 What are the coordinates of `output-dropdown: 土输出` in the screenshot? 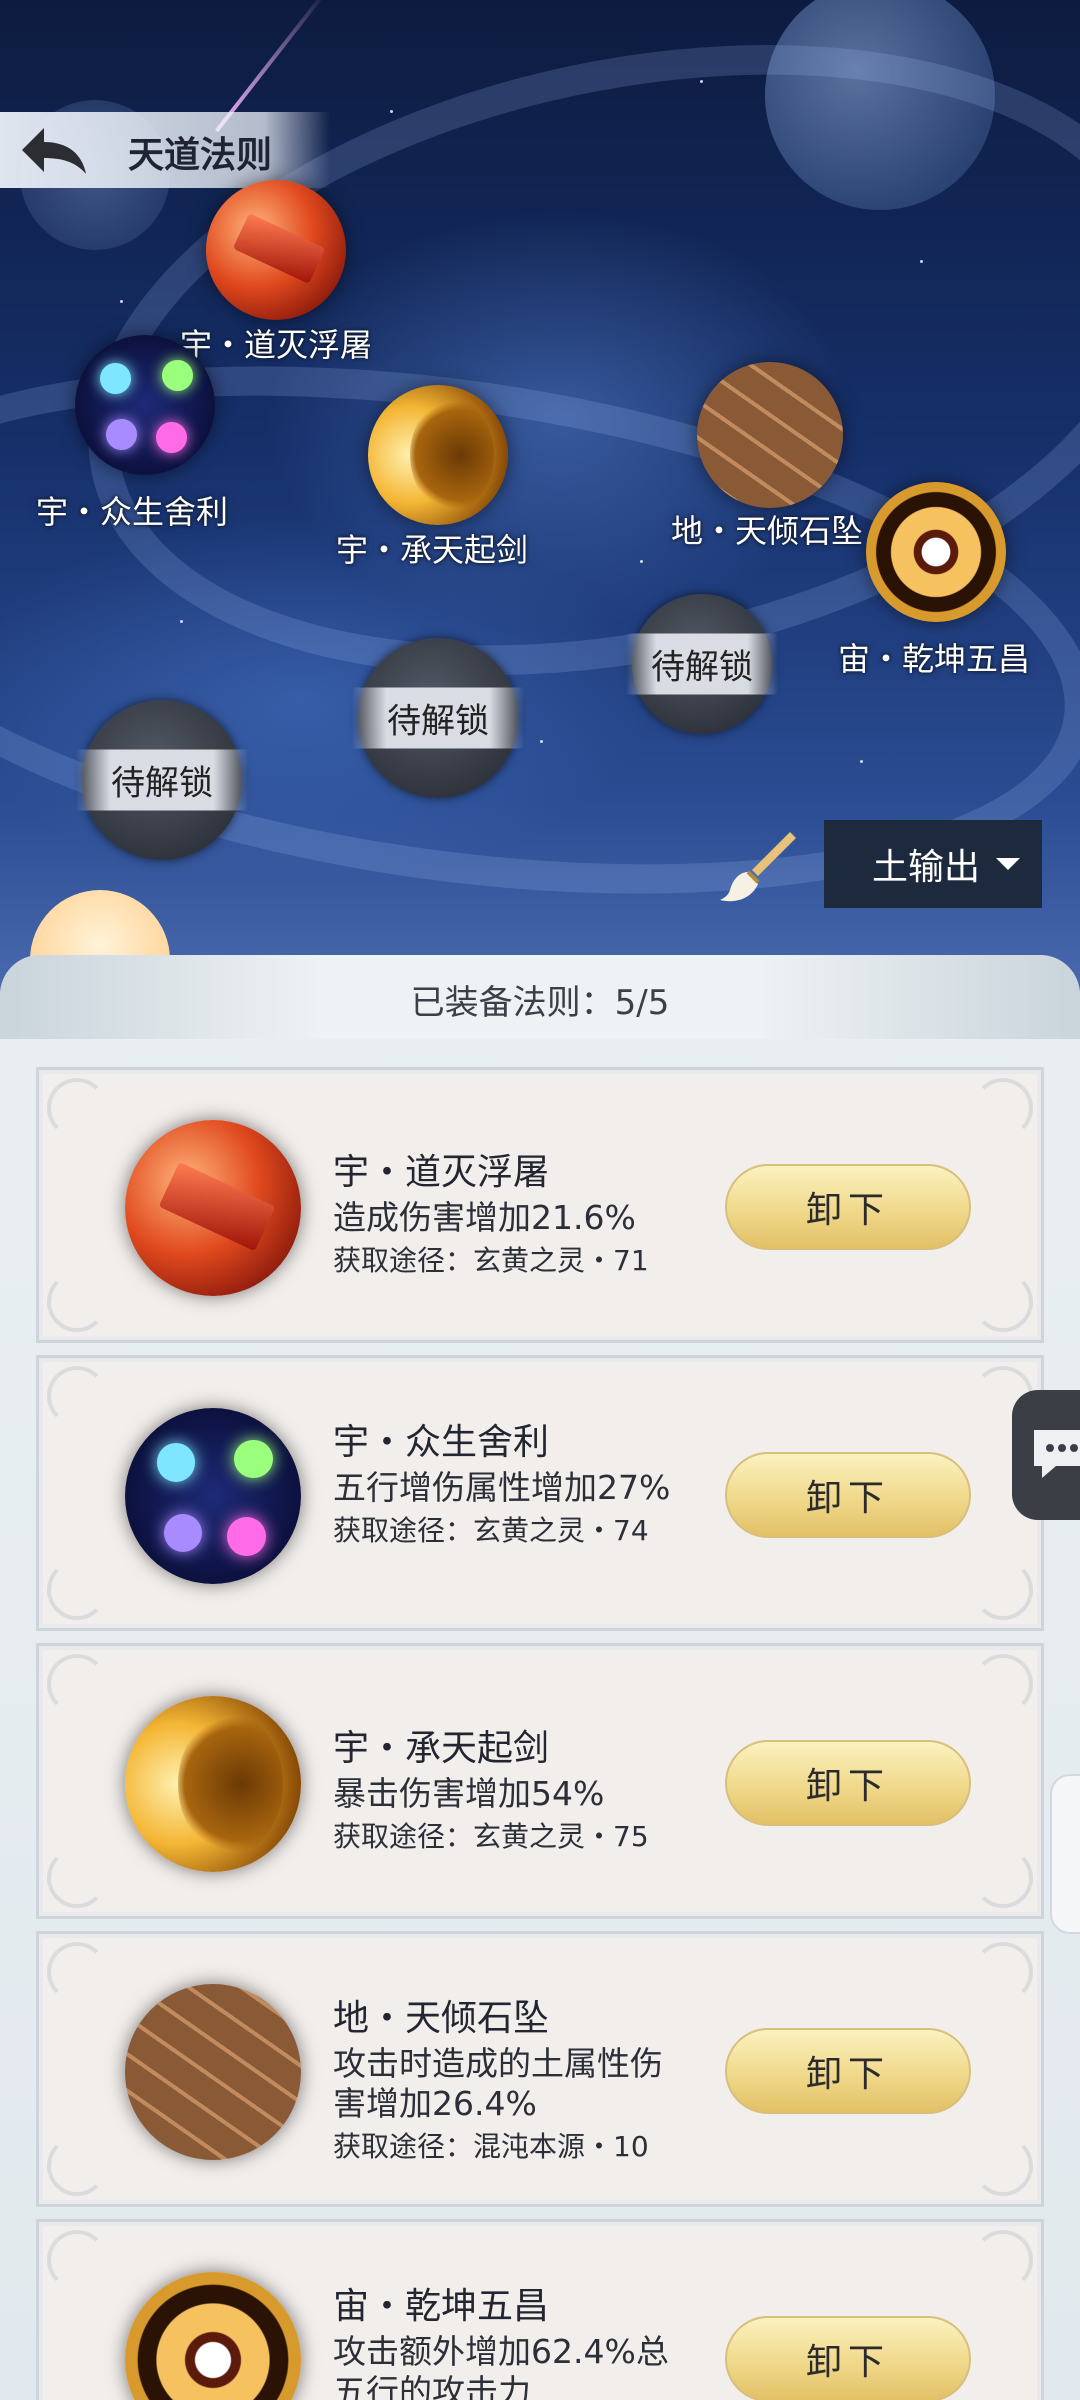 It's located at (933, 864).